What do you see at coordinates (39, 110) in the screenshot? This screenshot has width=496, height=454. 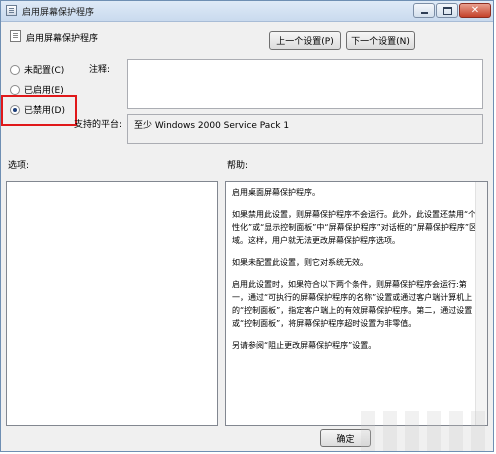 I see `highlight-annotation-box` at bounding box center [39, 110].